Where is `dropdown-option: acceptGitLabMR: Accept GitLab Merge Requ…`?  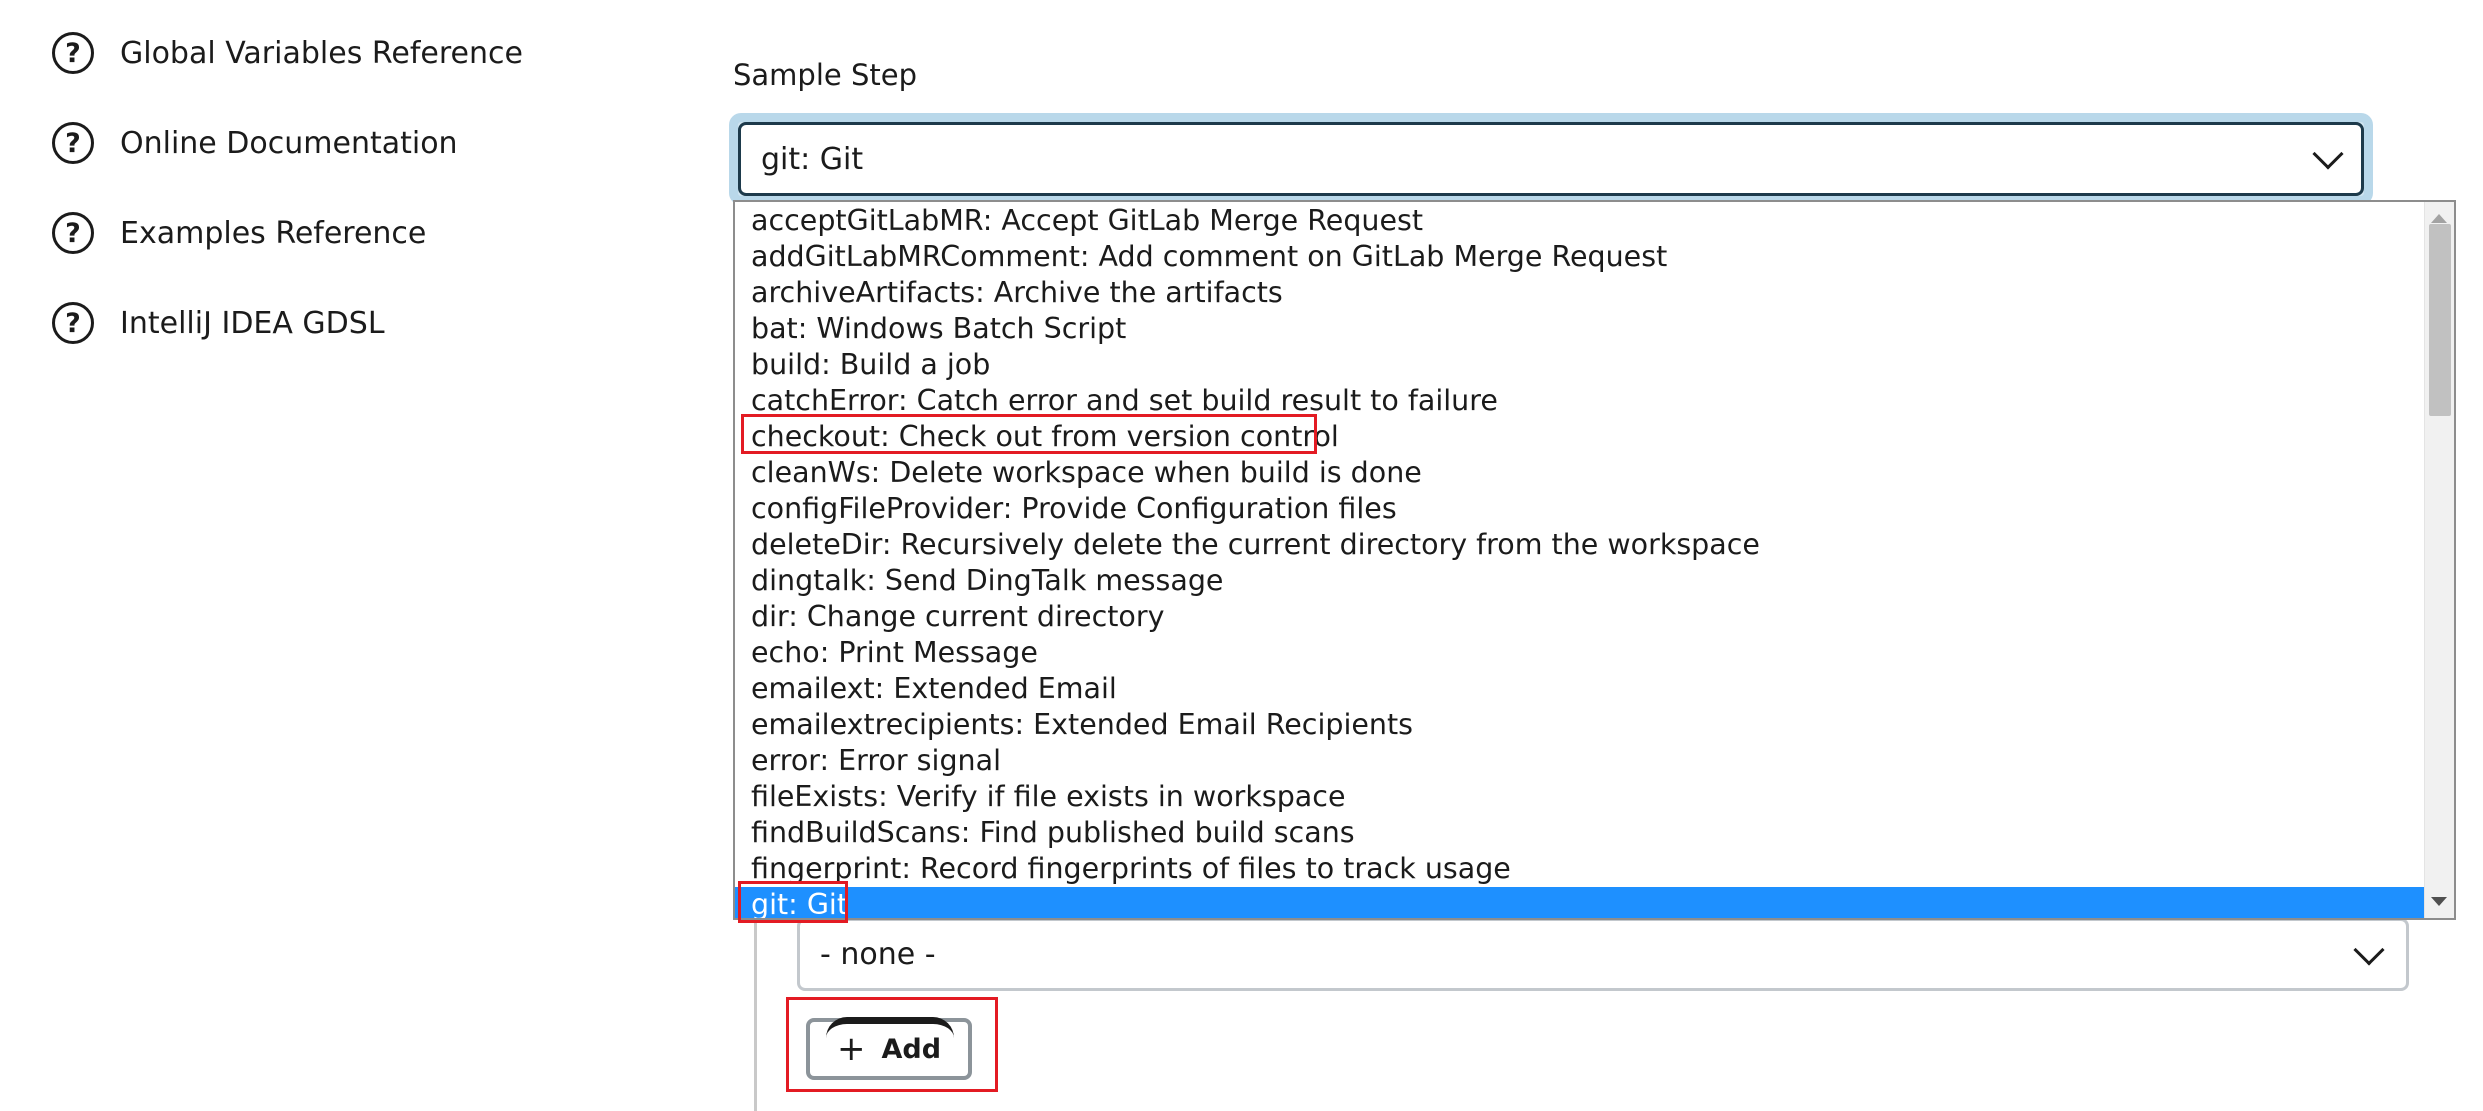
dropdown-option: acceptGitLabMR: Accept GitLab Merge Requ… is located at coordinates (1581, 221).